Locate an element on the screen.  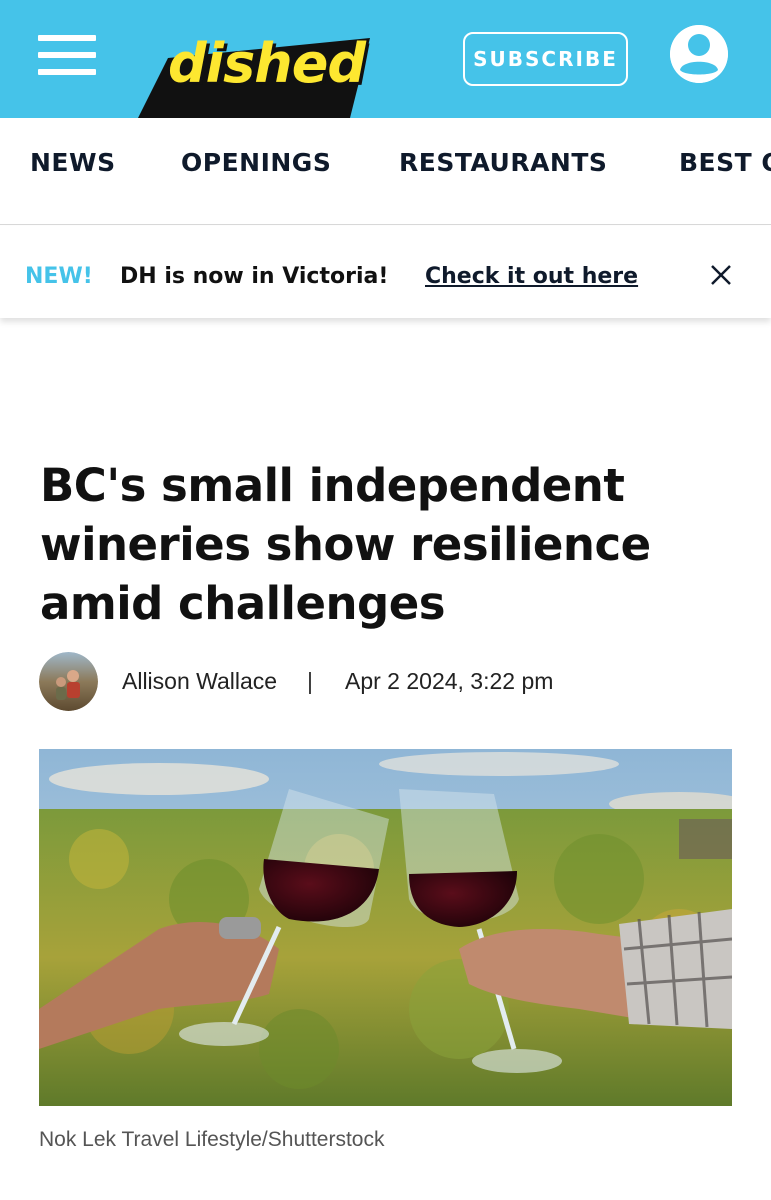
nav-item-openings: OPENINGS is located at coordinates (256, 162).